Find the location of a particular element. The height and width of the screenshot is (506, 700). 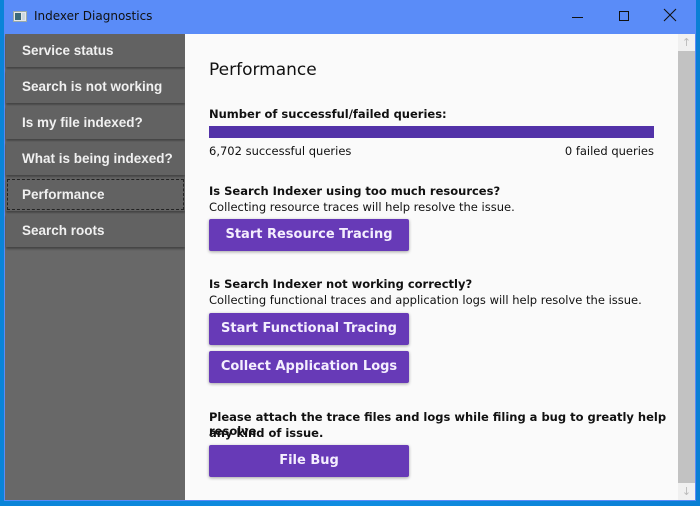

close-button is located at coordinates (670, 17).